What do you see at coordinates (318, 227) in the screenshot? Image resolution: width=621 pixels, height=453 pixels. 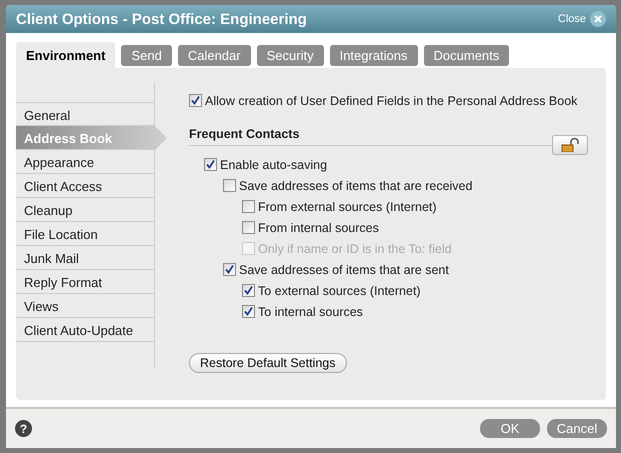 I see `option-label: From internal sources` at bounding box center [318, 227].